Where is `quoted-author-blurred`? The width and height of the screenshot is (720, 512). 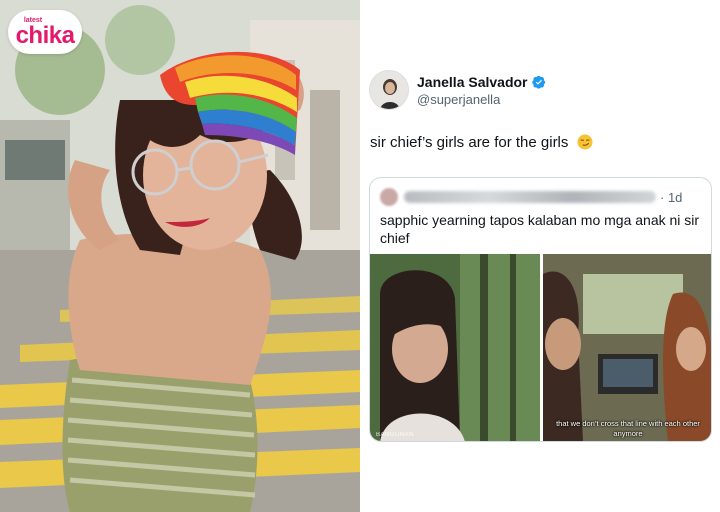 quoted-author-blurred is located at coordinates (530, 197).